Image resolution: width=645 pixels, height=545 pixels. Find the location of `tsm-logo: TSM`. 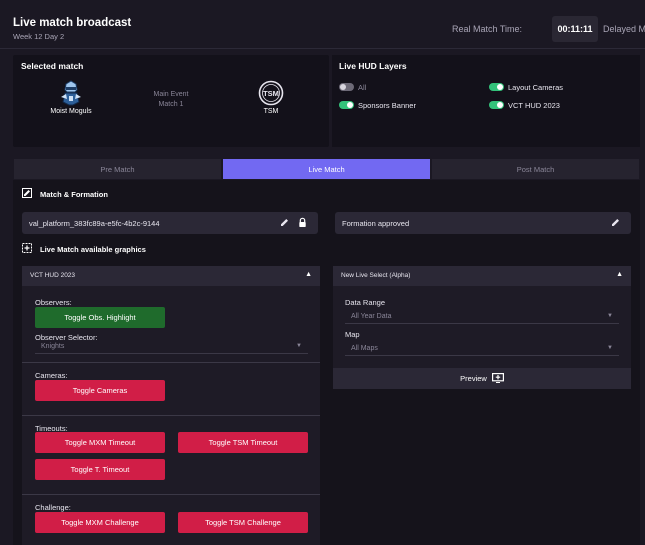

tsm-logo: TSM is located at coordinates (271, 93).